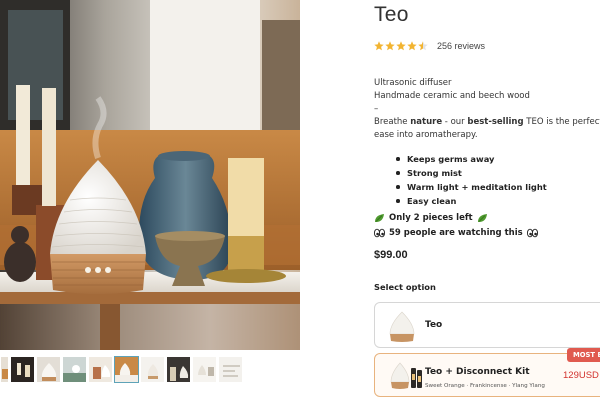  What do you see at coordinates (455, 122) in the screenshot?
I see `desc-text: - our` at bounding box center [455, 122].